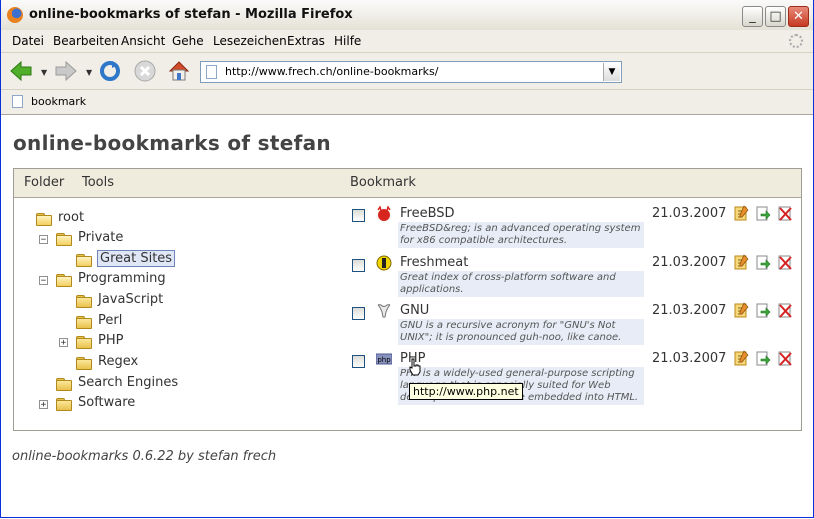 Image resolution: width=814 pixels, height=519 pixels. What do you see at coordinates (15, 15) in the screenshot?
I see `firefox-icon` at bounding box center [15, 15].